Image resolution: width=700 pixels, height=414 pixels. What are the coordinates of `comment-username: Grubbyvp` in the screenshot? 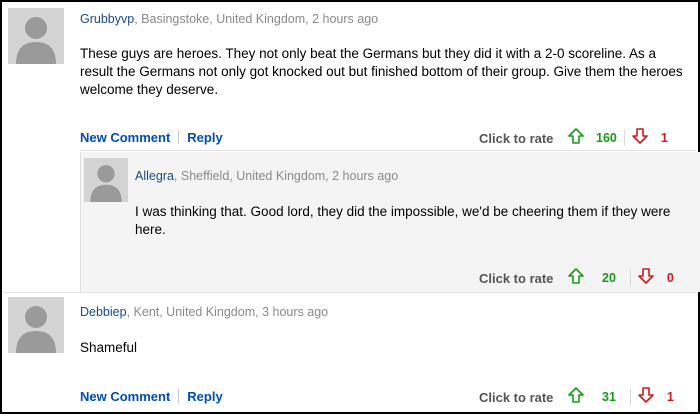 It's located at (107, 19).